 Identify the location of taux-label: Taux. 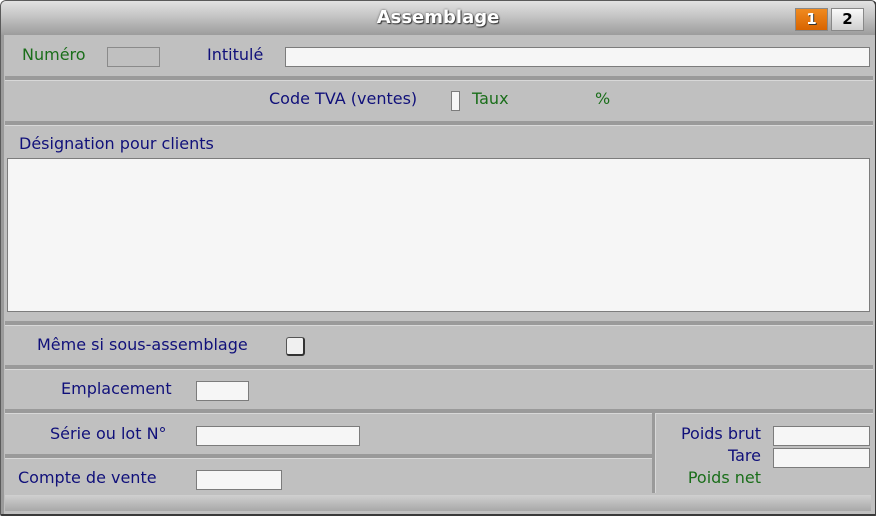
(490, 98).